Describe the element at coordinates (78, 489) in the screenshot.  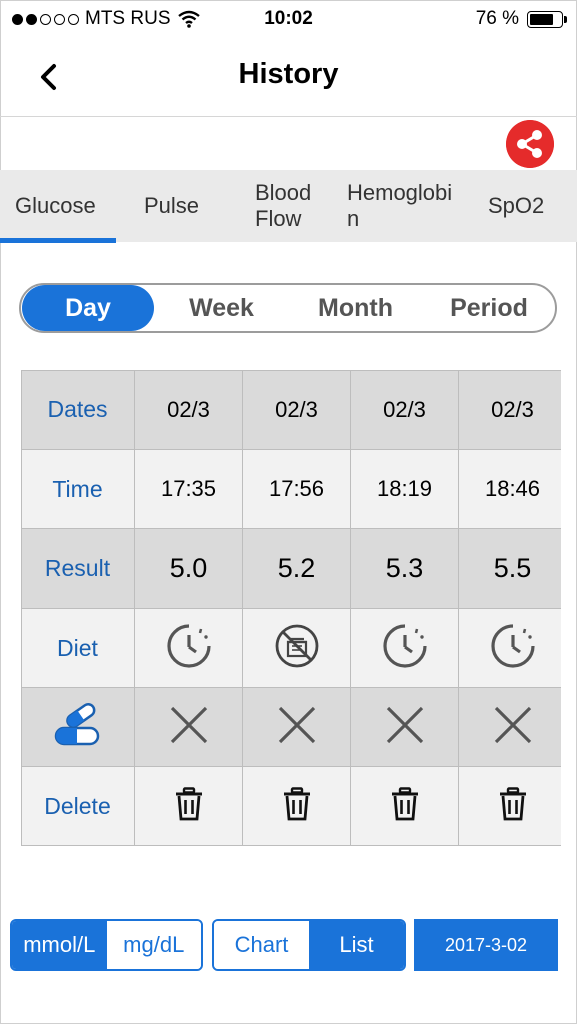
I see `row-label-time: Time` at that location.